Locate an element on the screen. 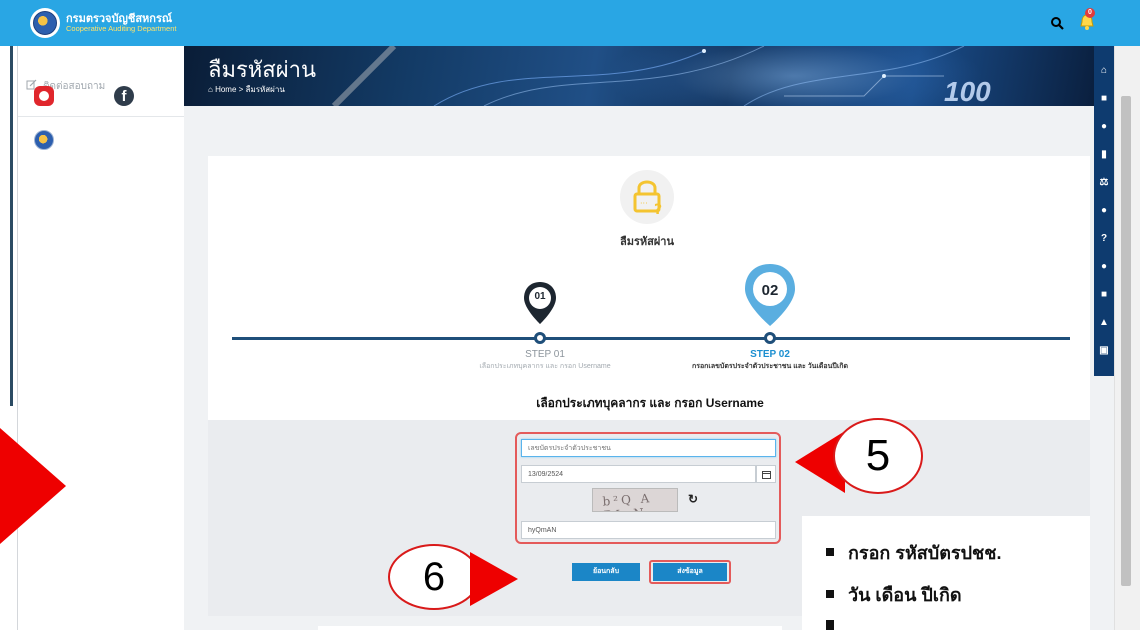 This screenshot has height=630, width=1140. breadcrumb: ⌂ Home > ลืมรหัสผ่าน is located at coordinates (246, 89).